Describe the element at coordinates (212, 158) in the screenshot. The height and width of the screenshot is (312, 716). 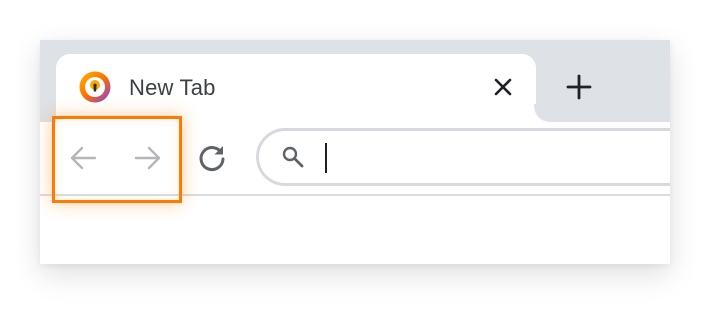
I see `reload-icon` at that location.